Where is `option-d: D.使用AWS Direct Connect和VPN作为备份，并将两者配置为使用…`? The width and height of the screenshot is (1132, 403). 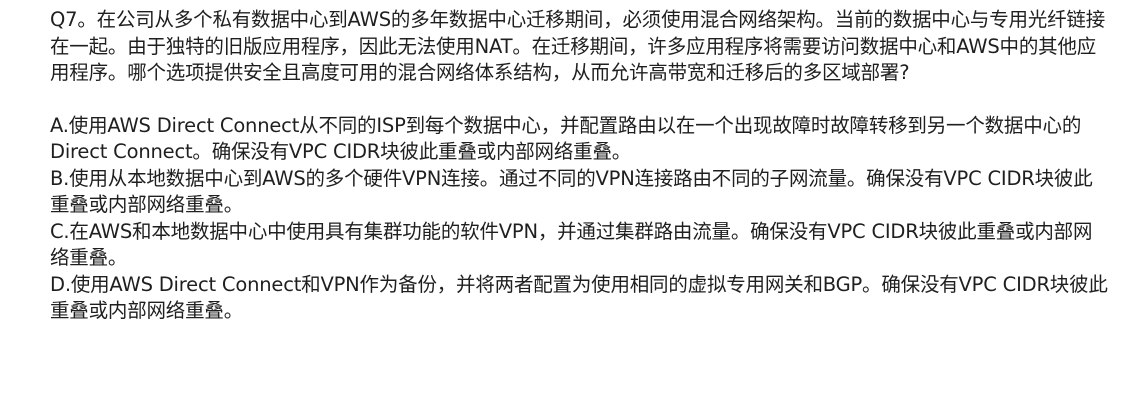
option-d: D.使用AWS Direct Connect和VPN作为备份，并将两者配置为使用… is located at coordinates (579, 297).